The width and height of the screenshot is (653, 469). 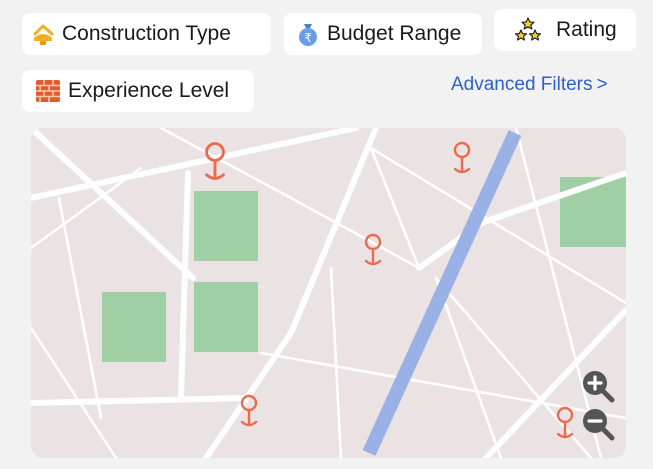 I want to click on experience-level-filter: Experience Level, so click(x=138, y=91).